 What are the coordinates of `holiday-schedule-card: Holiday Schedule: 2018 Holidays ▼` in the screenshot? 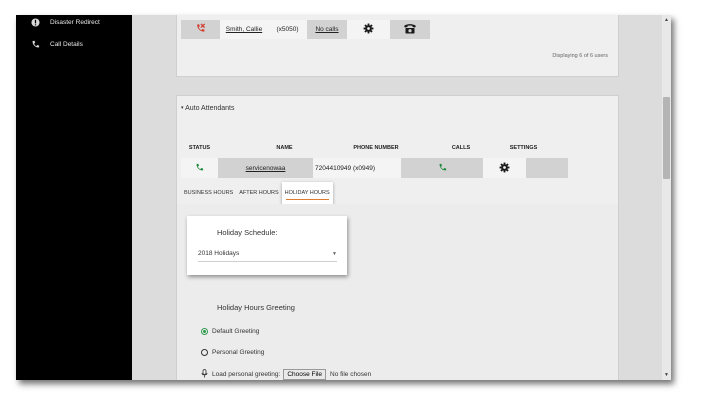 It's located at (267, 245).